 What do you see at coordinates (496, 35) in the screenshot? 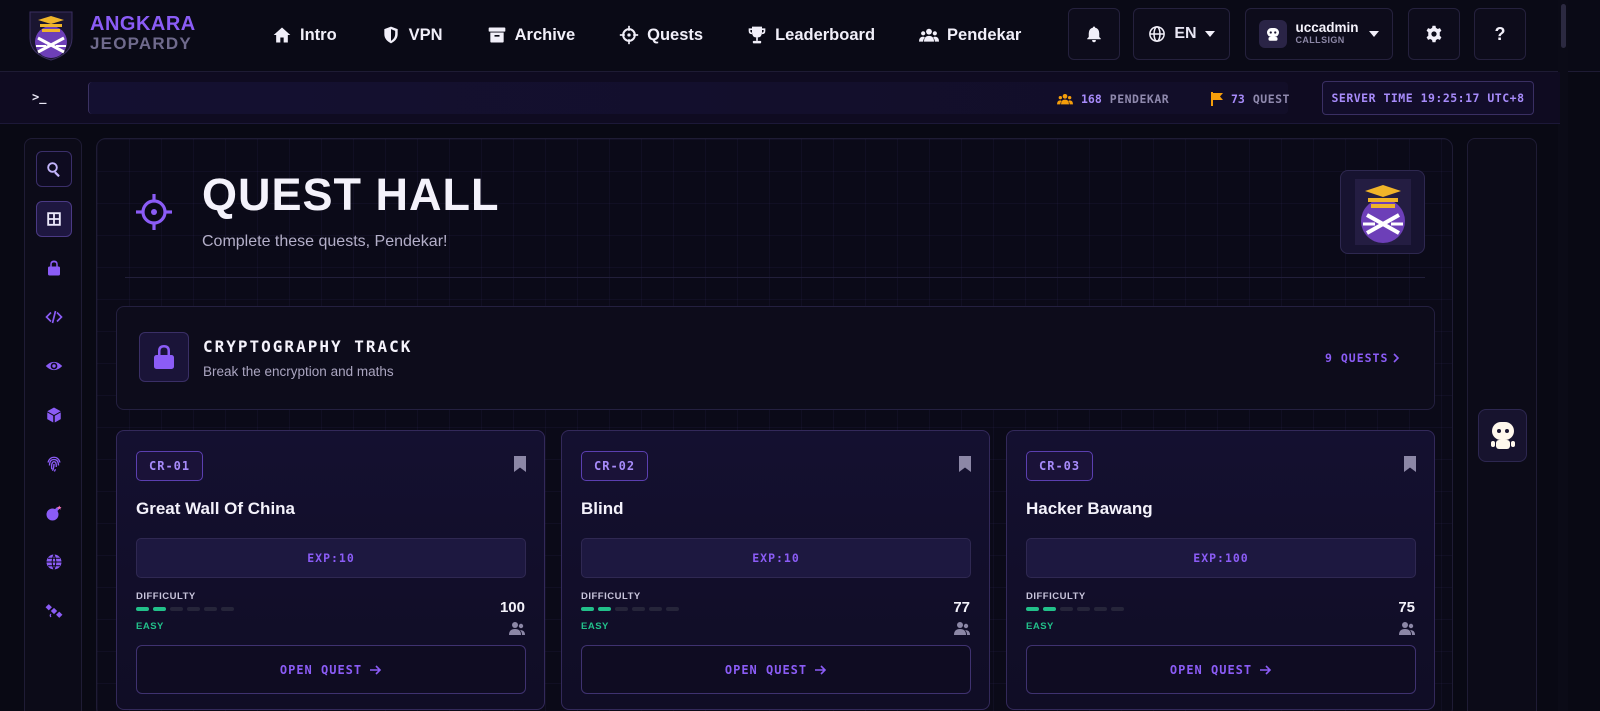
I see `archive-icon` at bounding box center [496, 35].